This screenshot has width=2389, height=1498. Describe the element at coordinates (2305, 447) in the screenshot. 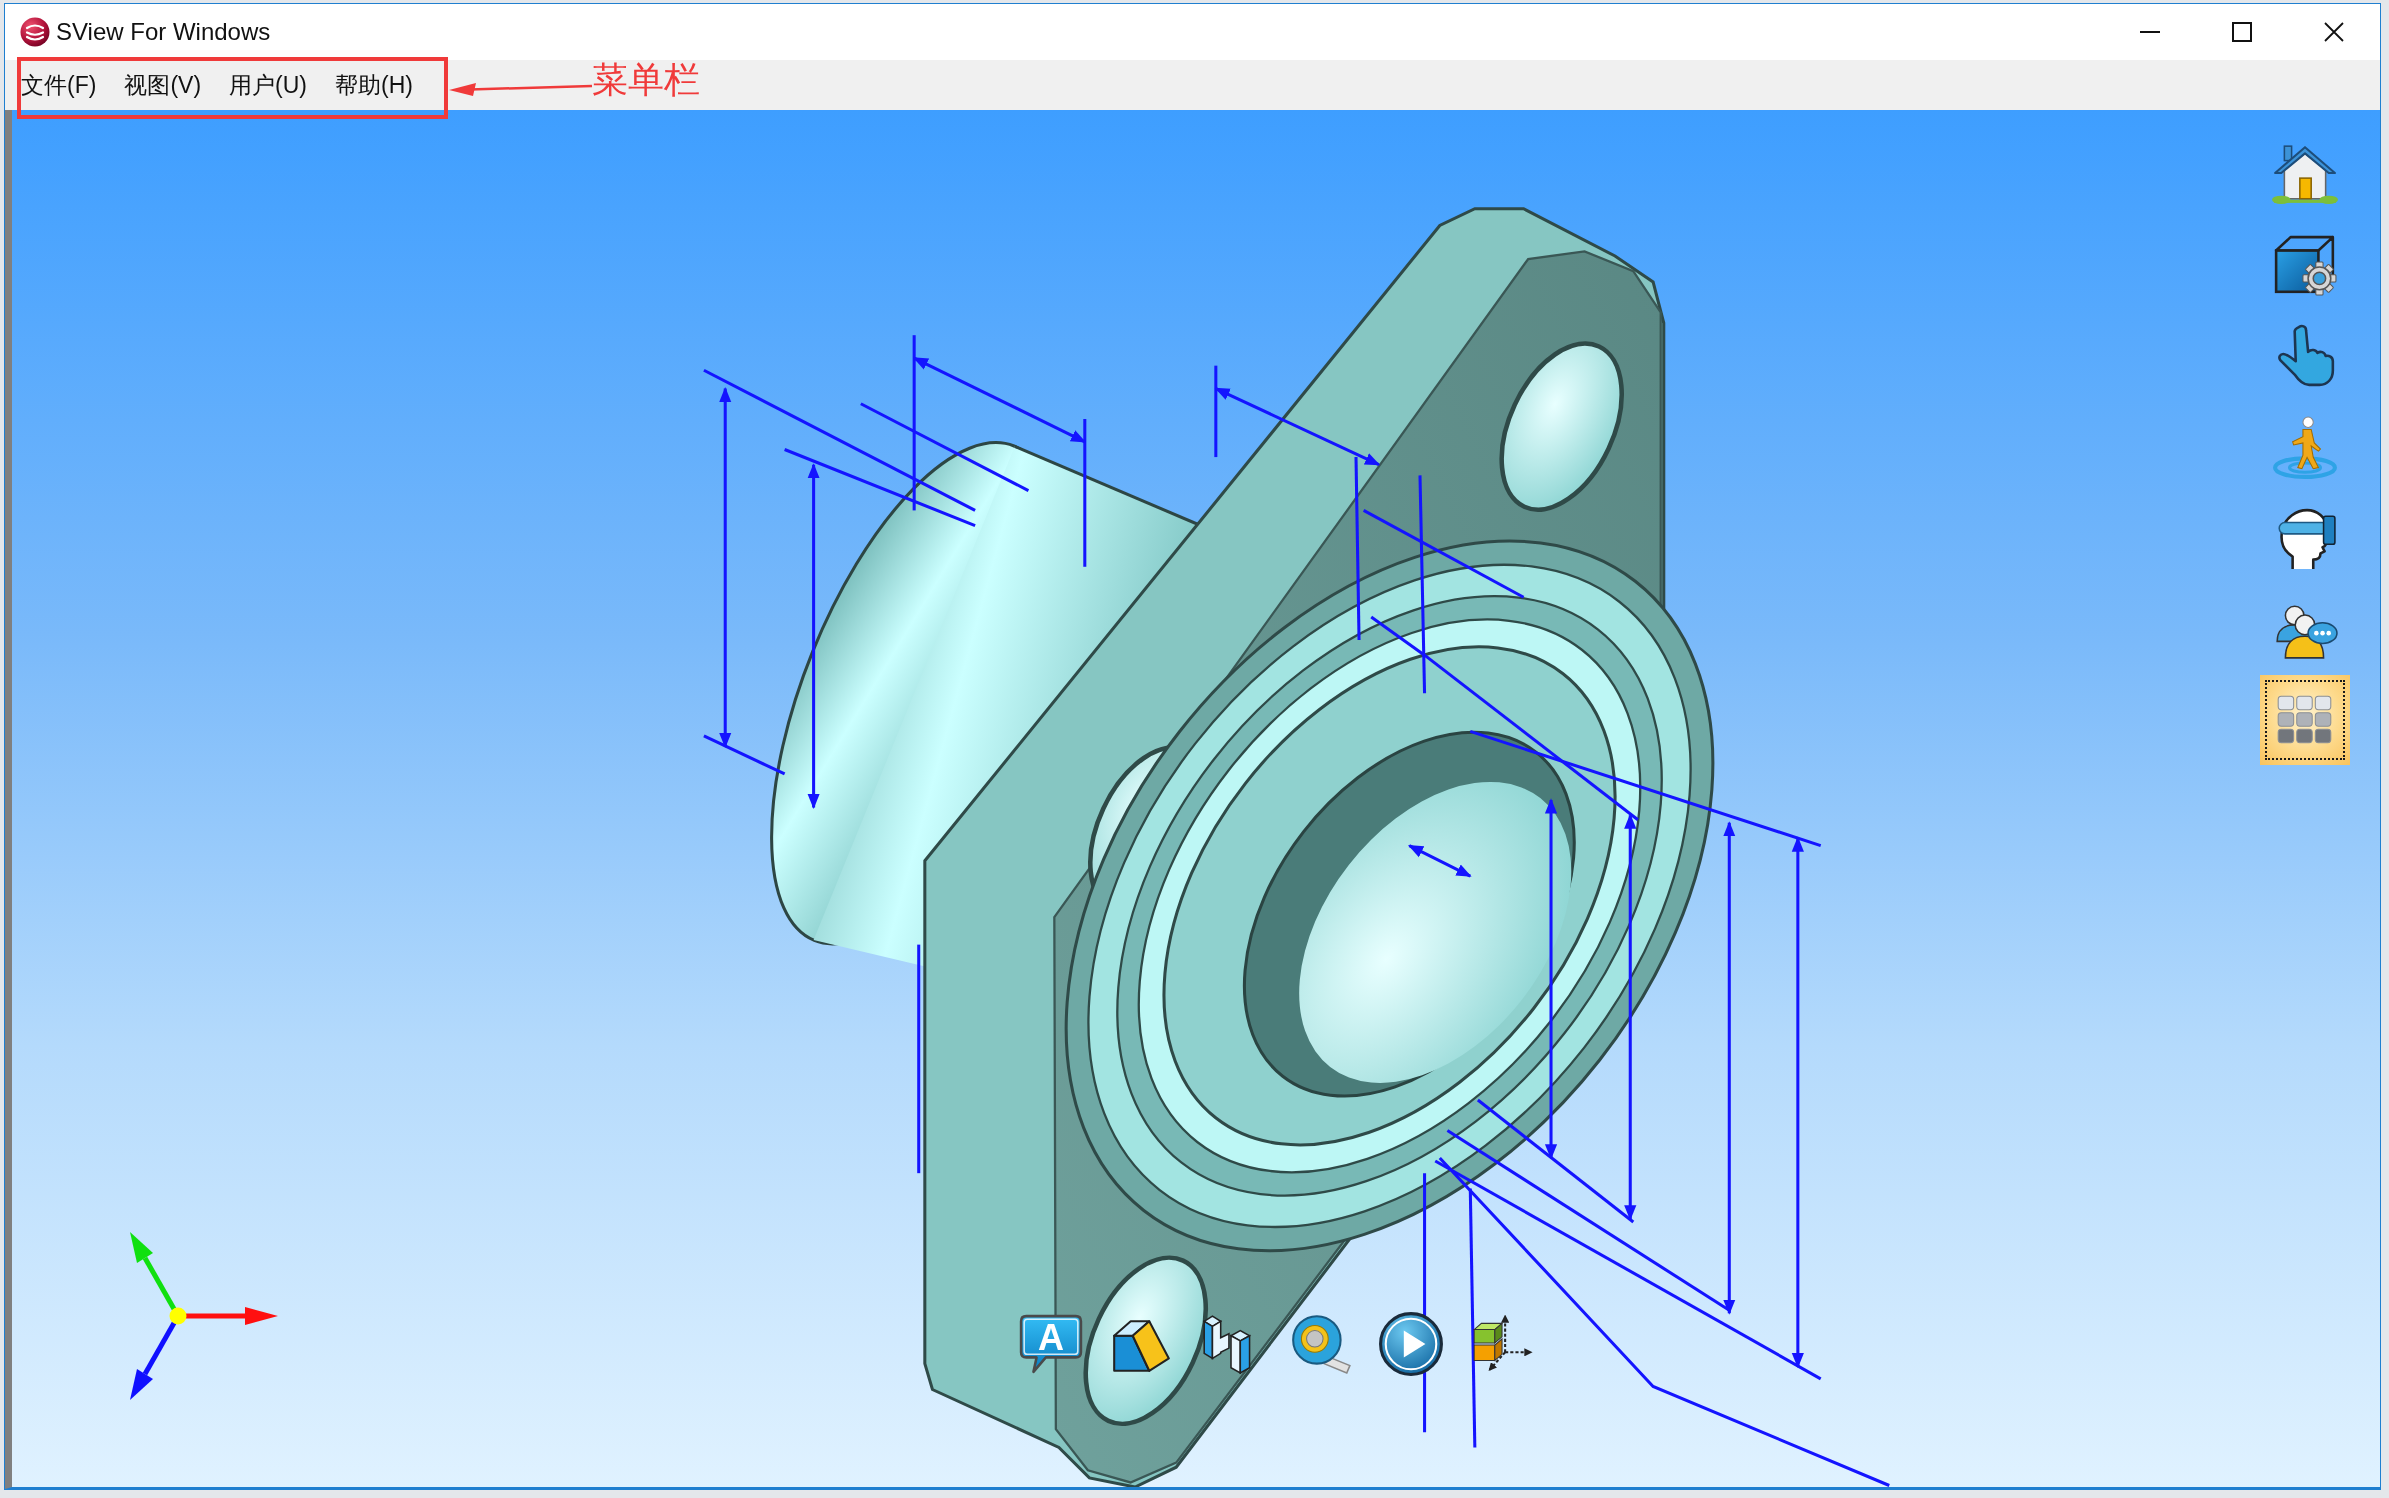

I see `walking-person-icon` at that location.